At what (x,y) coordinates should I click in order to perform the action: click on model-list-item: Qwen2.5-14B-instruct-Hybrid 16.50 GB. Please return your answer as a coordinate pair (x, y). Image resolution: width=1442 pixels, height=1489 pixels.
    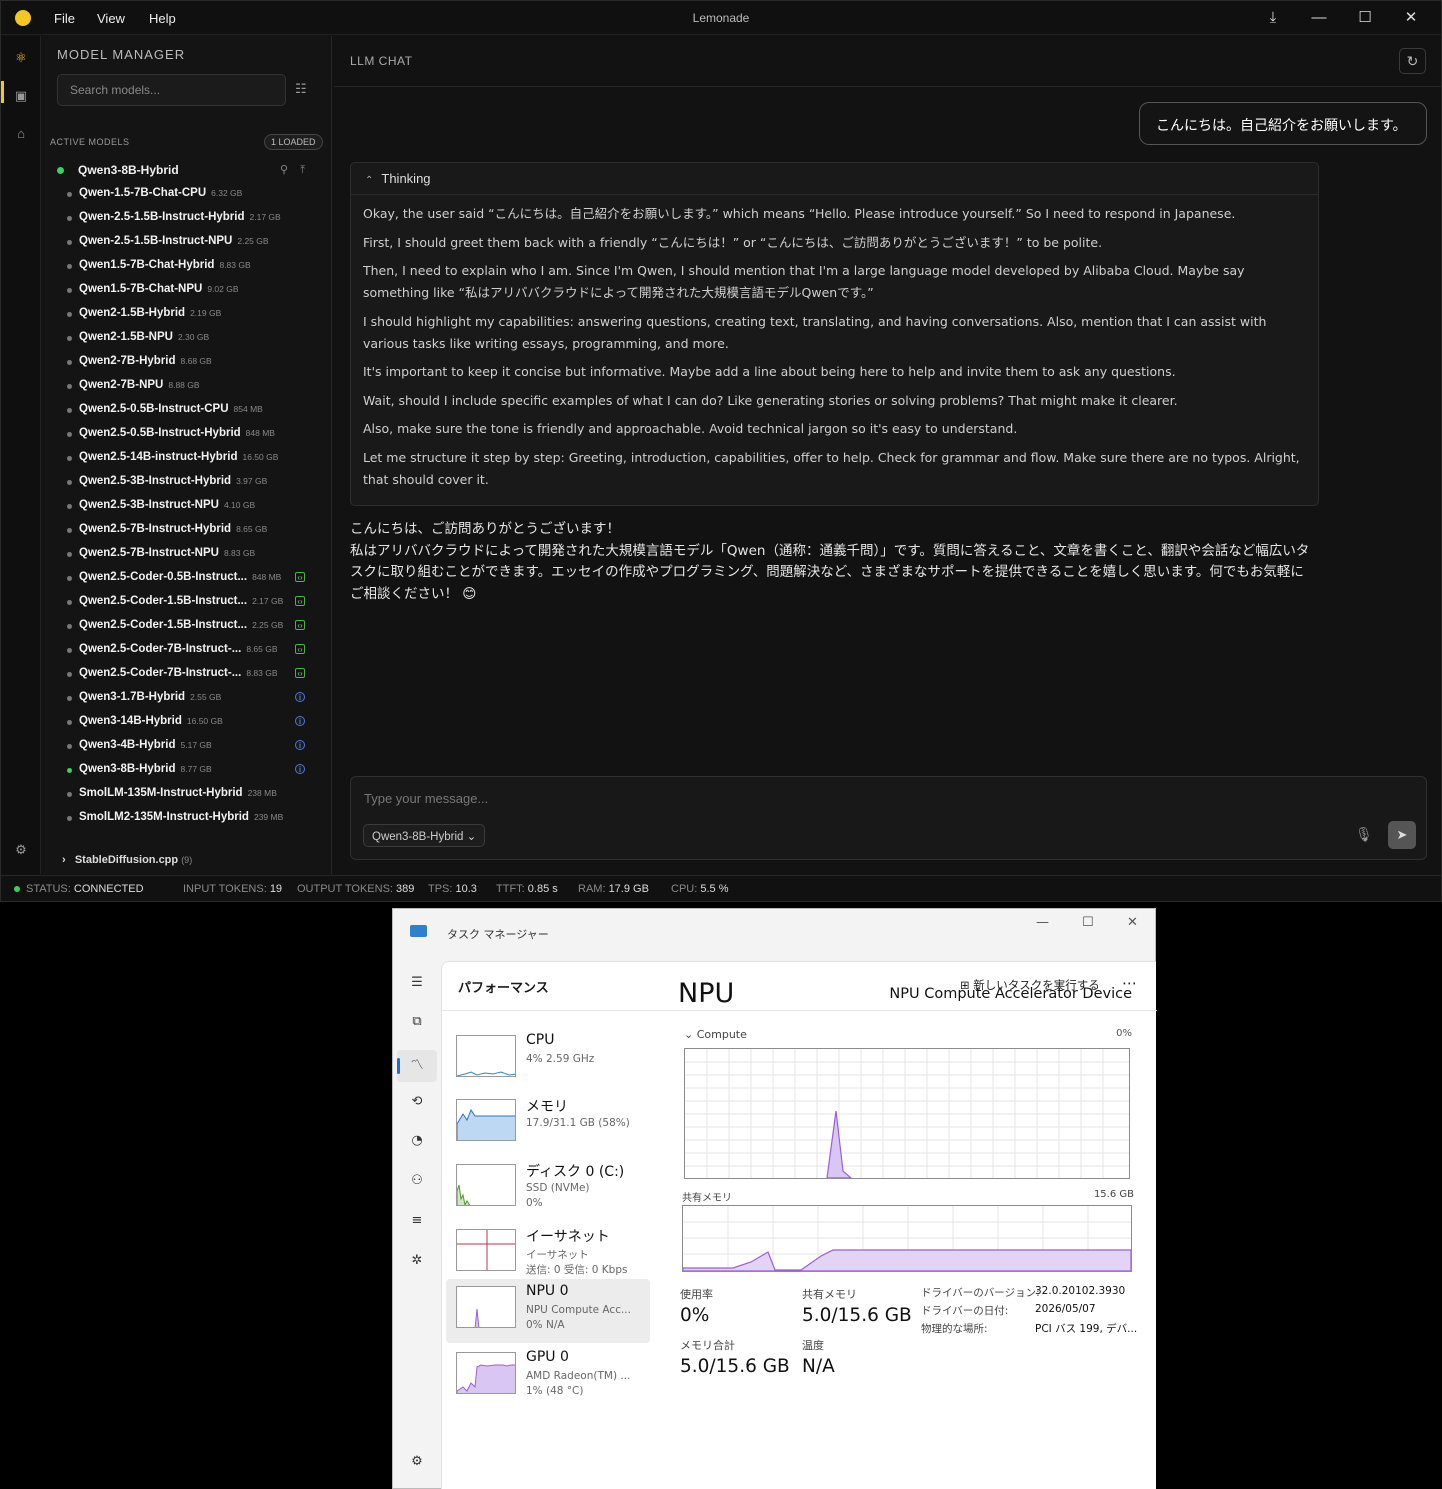
    Looking at the image, I should click on (187, 458).